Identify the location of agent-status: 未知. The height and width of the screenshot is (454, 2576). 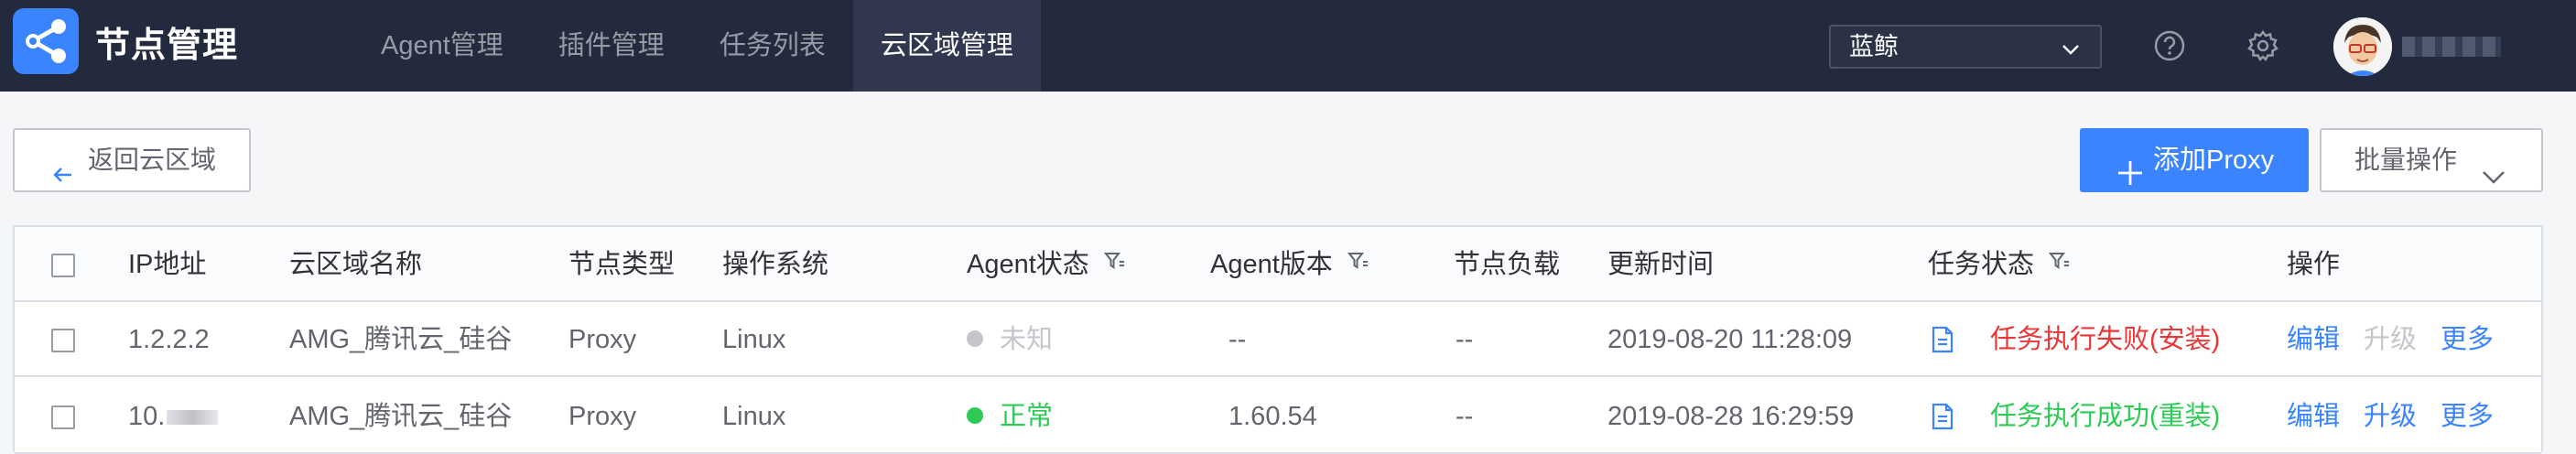
(1010, 339).